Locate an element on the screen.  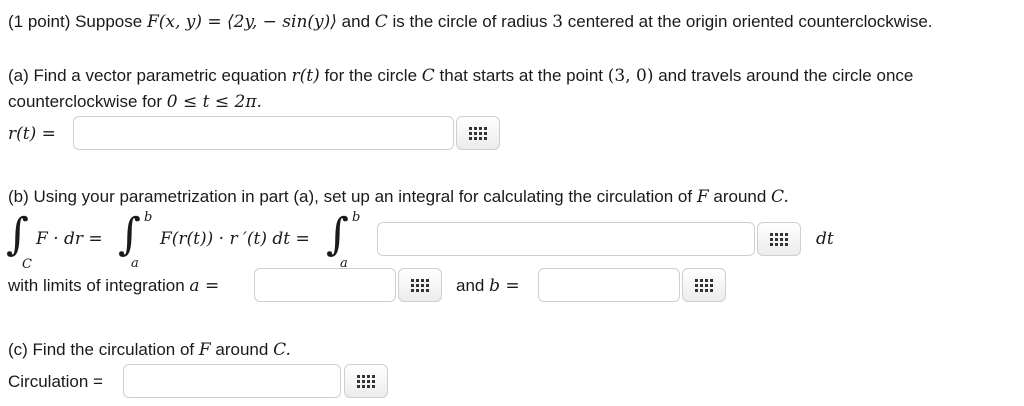
integral-1-upper: b is located at coordinates (148, 217).